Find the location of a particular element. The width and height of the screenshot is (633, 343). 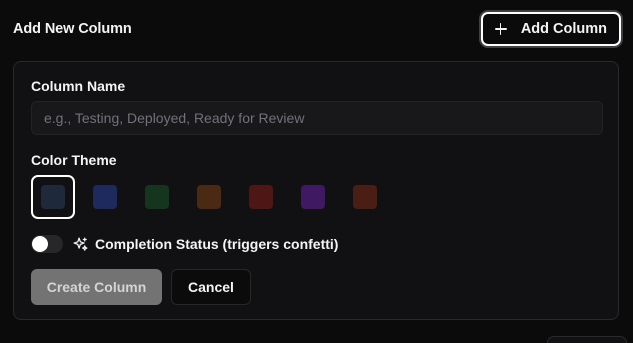

column-name-input is located at coordinates (317, 118).